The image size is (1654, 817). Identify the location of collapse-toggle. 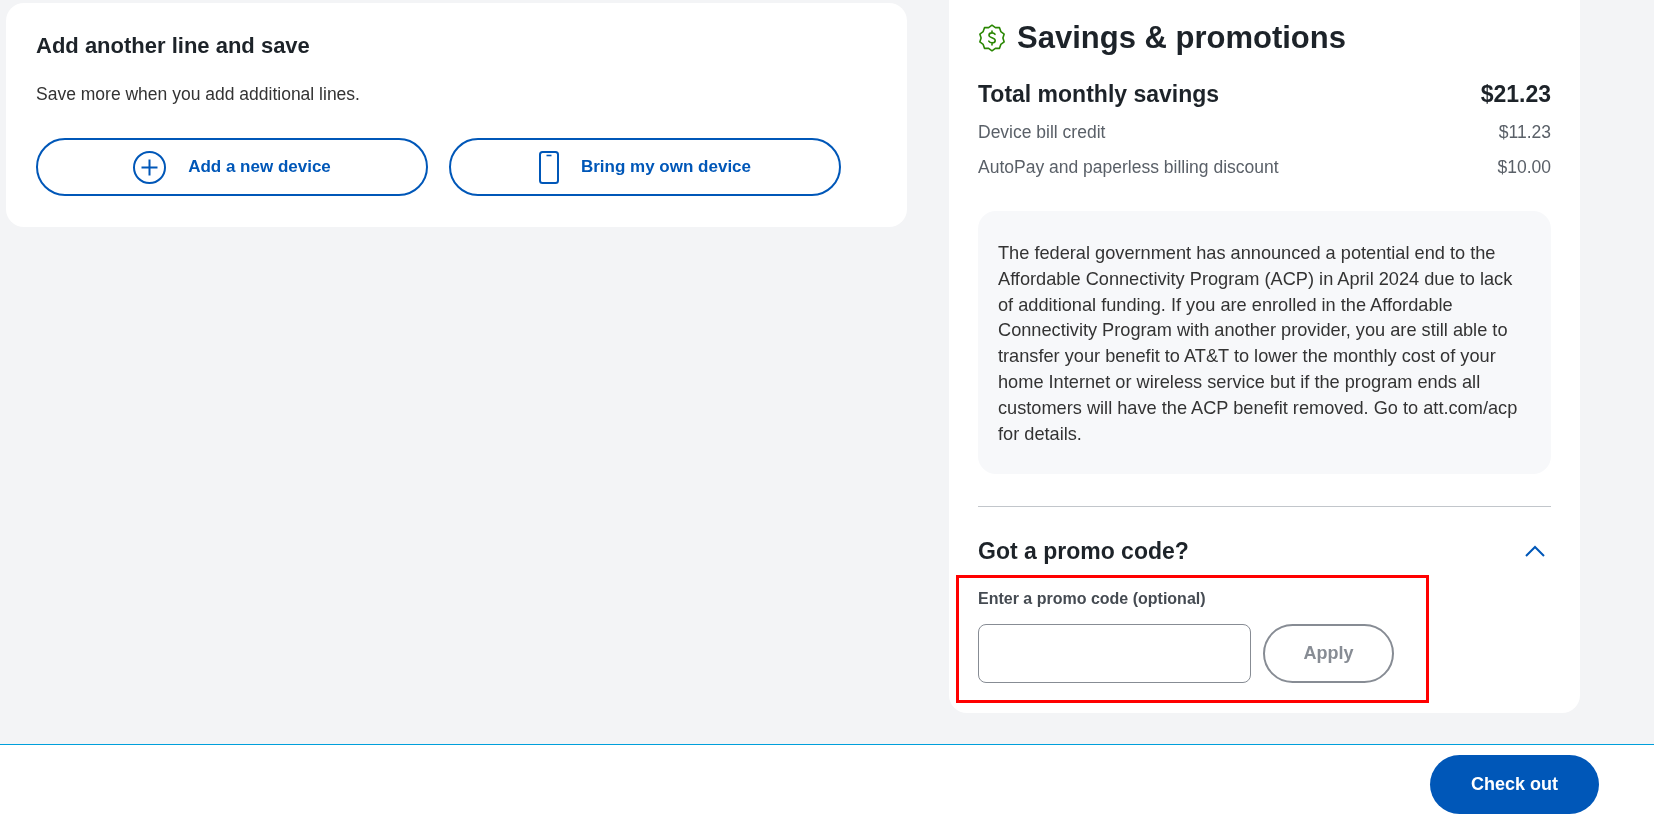
(1535, 551).